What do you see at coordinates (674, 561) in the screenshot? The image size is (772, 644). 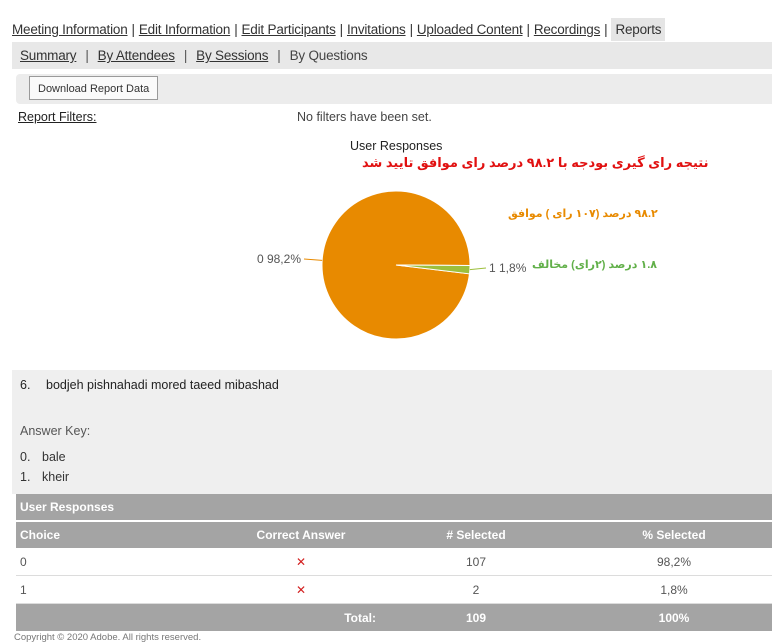 I see `cell-selected-percent: 98,2%` at bounding box center [674, 561].